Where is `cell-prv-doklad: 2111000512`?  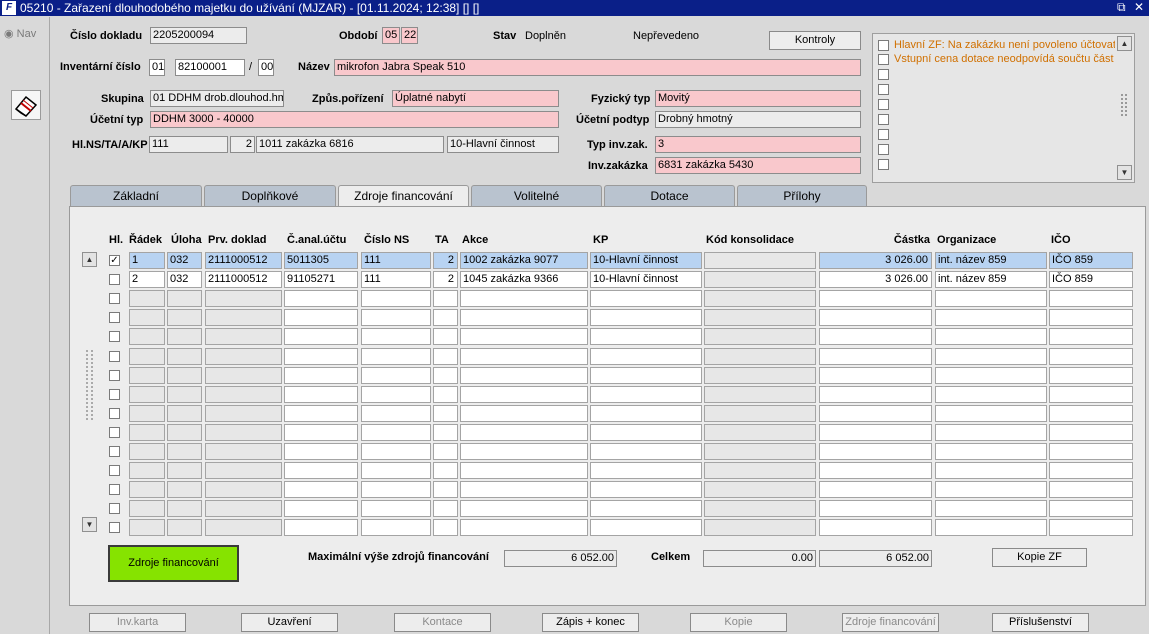 cell-prv-doklad: 2111000512 is located at coordinates (243, 260).